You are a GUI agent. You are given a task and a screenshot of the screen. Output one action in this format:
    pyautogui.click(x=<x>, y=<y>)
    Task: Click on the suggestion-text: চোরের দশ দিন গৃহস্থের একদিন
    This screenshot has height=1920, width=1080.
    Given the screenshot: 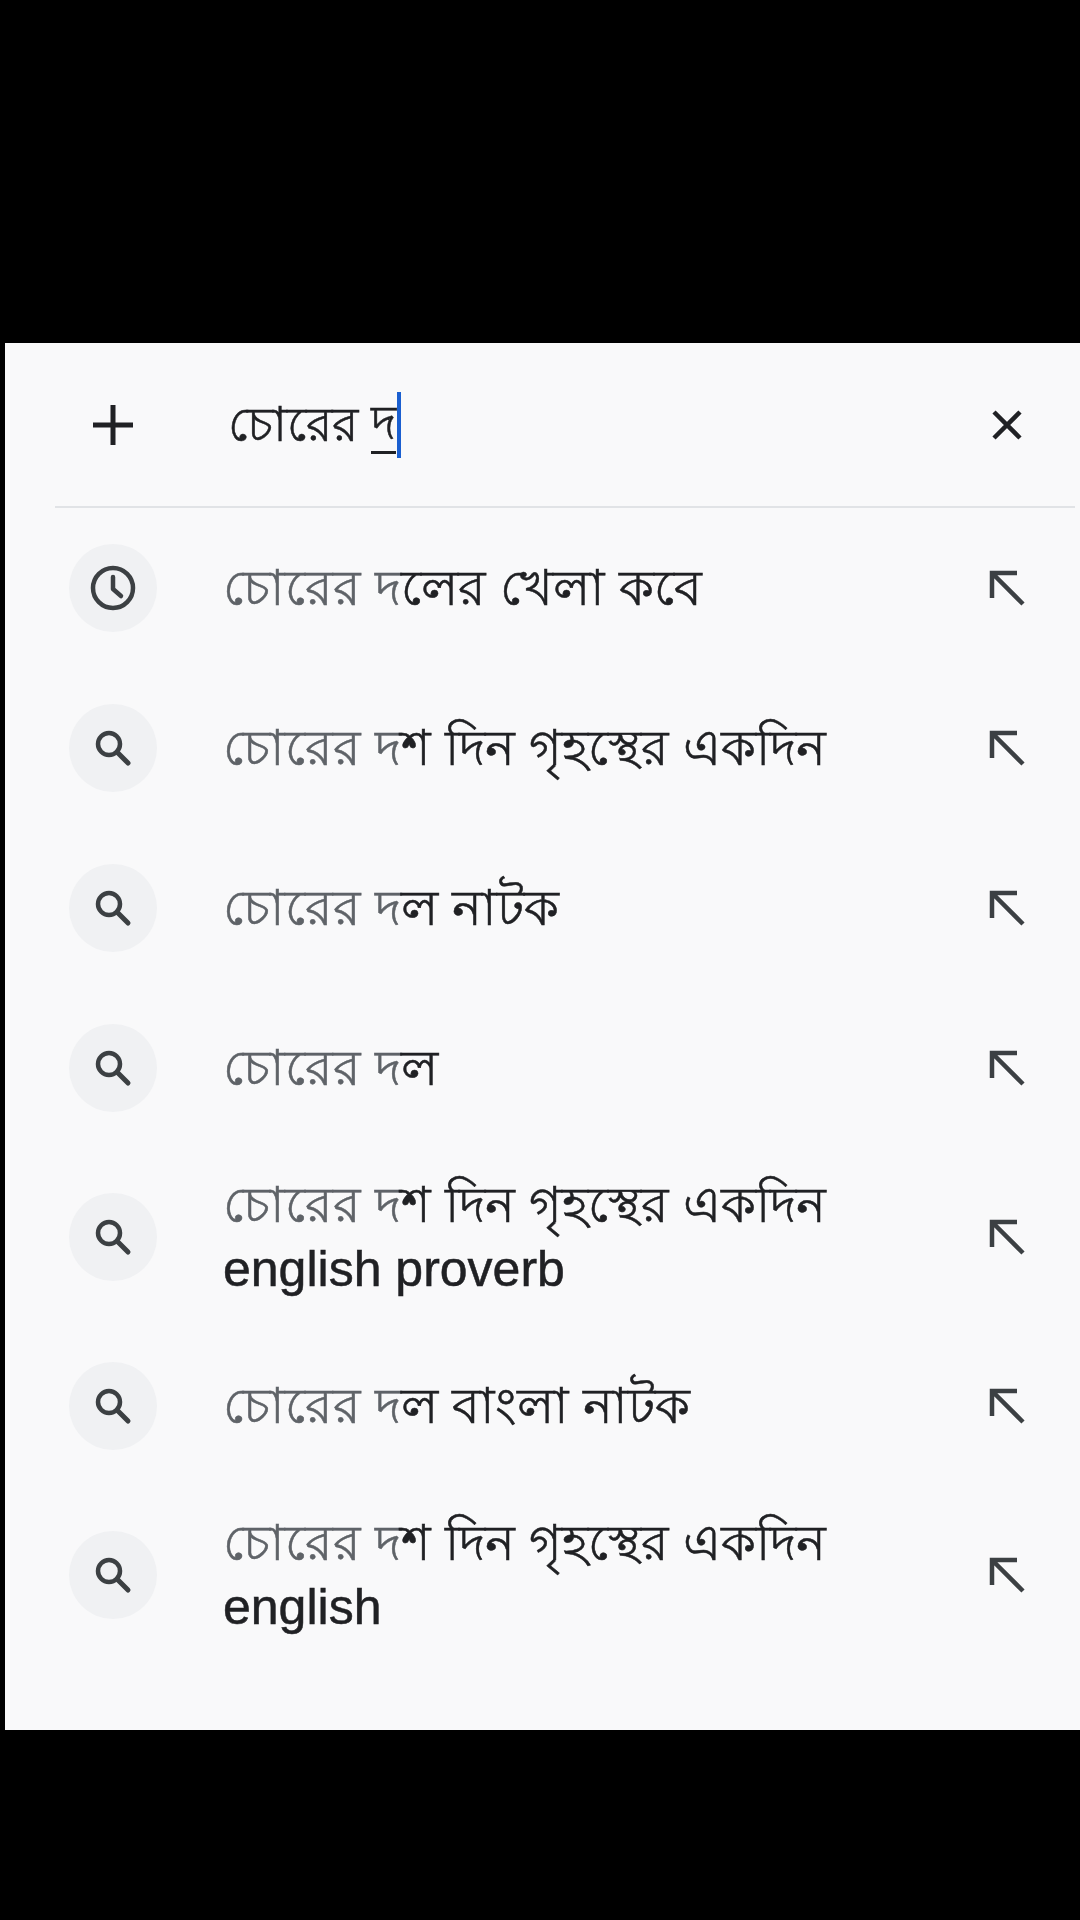 What is the action you would take?
    pyautogui.click(x=524, y=748)
    